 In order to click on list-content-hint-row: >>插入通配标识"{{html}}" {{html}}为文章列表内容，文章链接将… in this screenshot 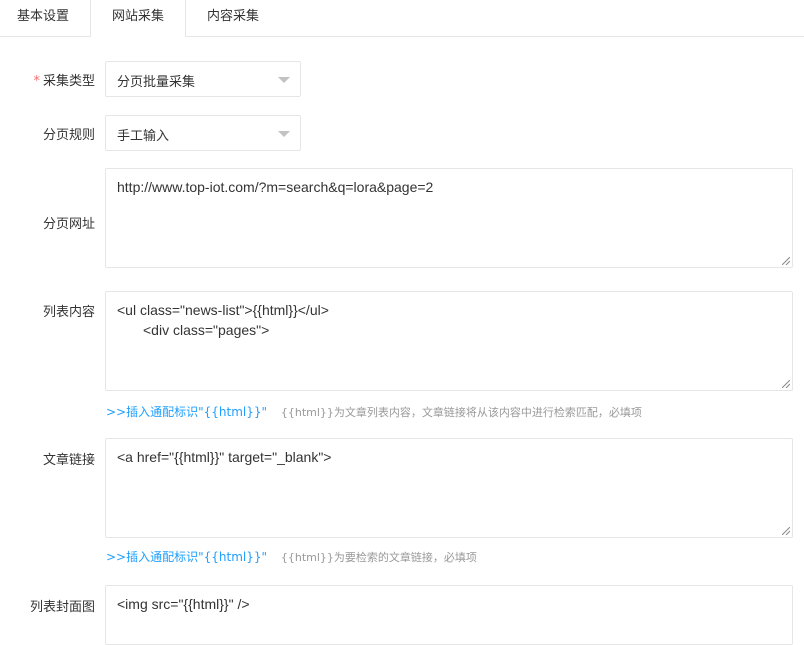, I will do `click(374, 411)`.